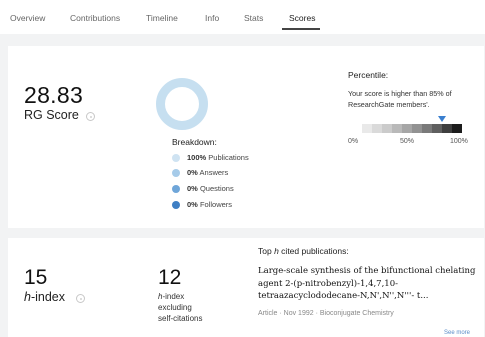  Describe the element at coordinates (47, 297) in the screenshot. I see `h-index-label-rest: -index` at that location.